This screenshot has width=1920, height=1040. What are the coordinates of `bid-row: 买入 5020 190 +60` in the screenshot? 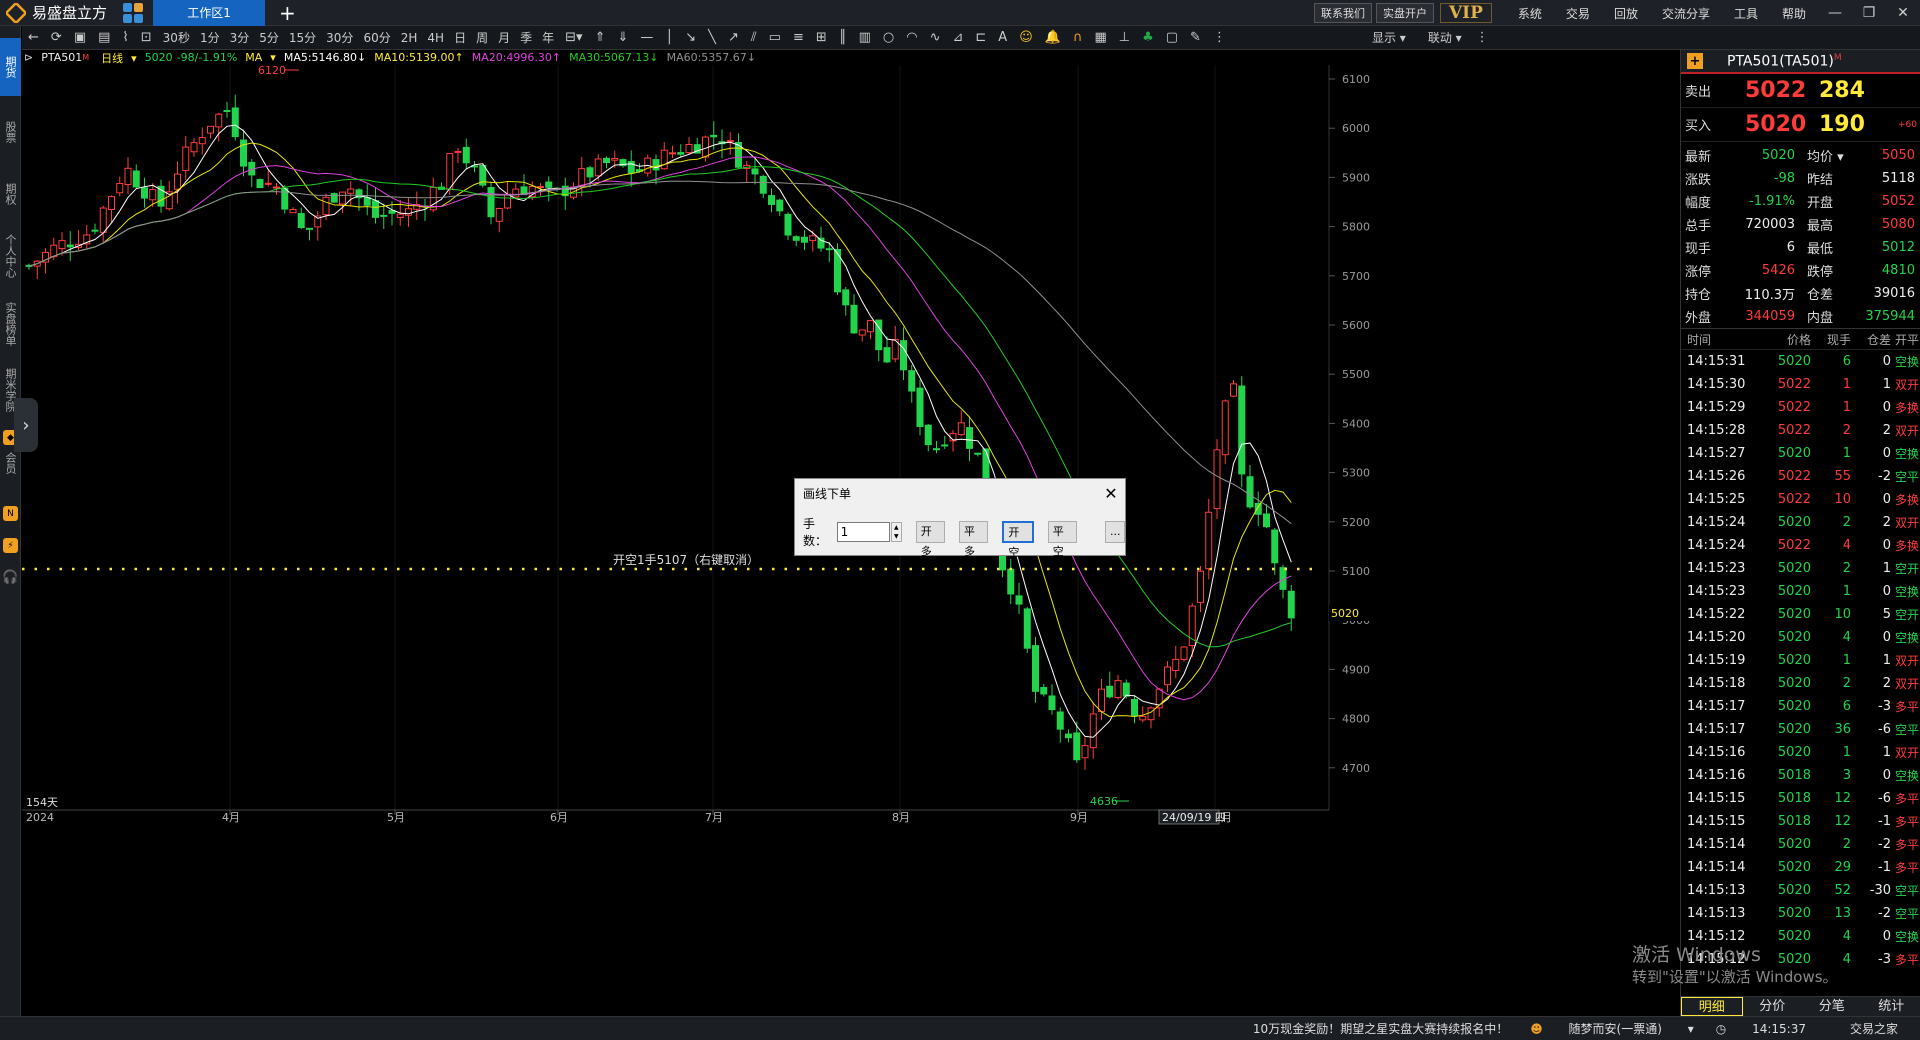 It's located at (1800, 125).